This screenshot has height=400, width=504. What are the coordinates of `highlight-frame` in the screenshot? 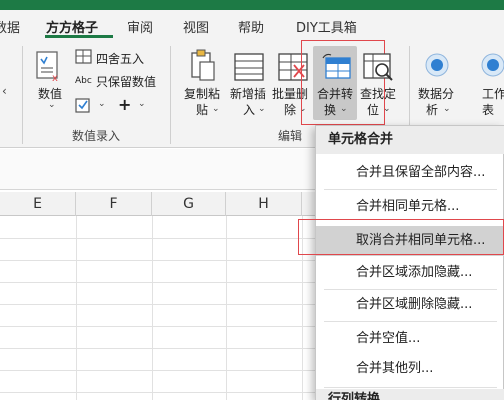 It's located at (401, 237).